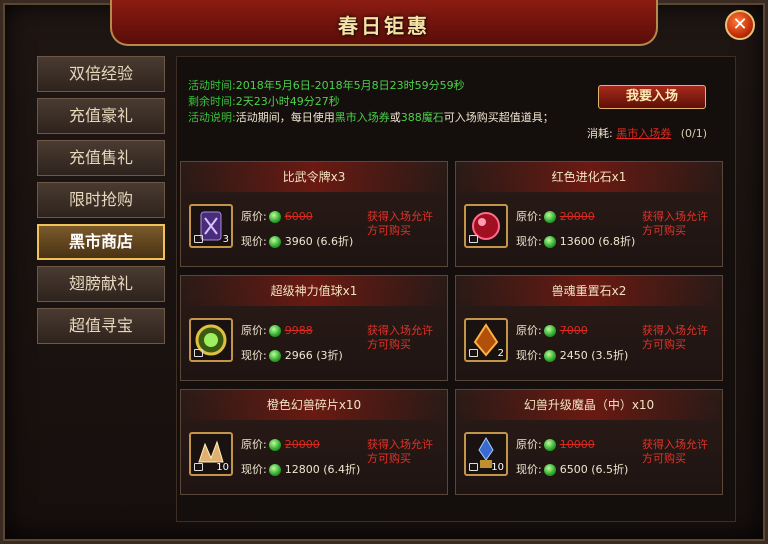  I want to click on current-price: 6500 (6.5折), so click(594, 469).